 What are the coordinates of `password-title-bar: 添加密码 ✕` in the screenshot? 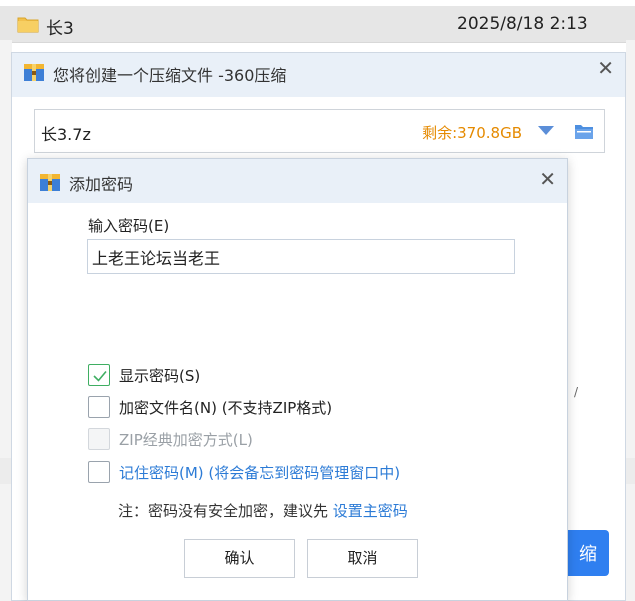 It's located at (297, 181).